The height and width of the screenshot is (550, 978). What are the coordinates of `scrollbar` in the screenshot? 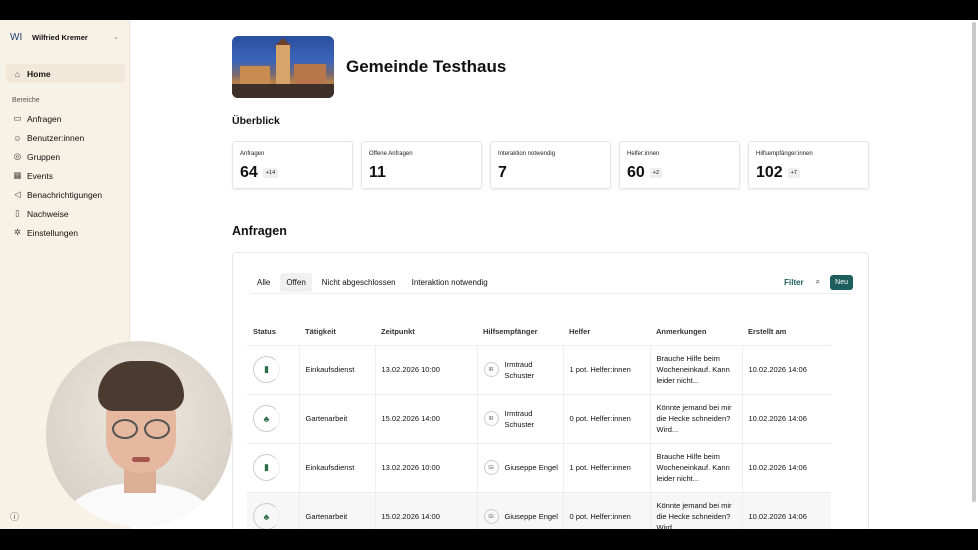 It's located at (974, 262).